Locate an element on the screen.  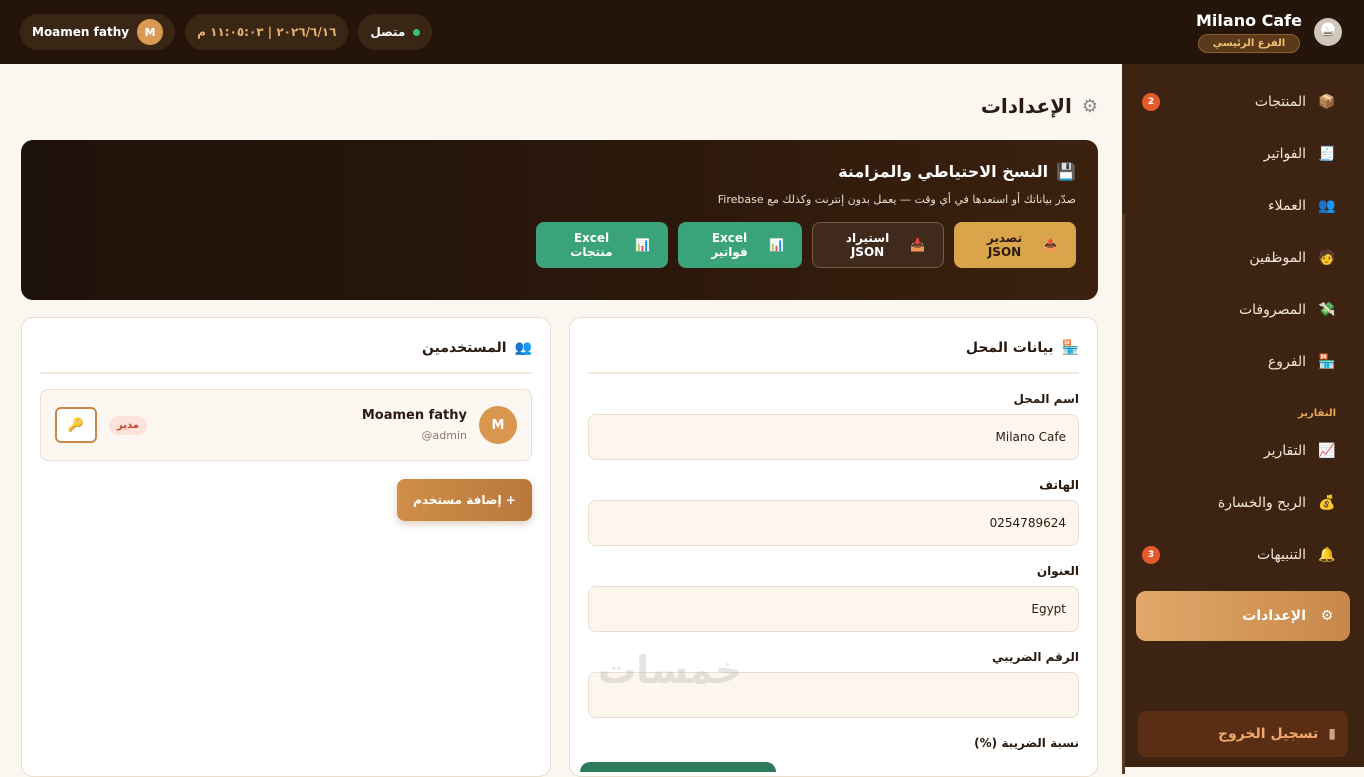
sidebar-item-expenses: 💸 المصروفات is located at coordinates (1243, 310).